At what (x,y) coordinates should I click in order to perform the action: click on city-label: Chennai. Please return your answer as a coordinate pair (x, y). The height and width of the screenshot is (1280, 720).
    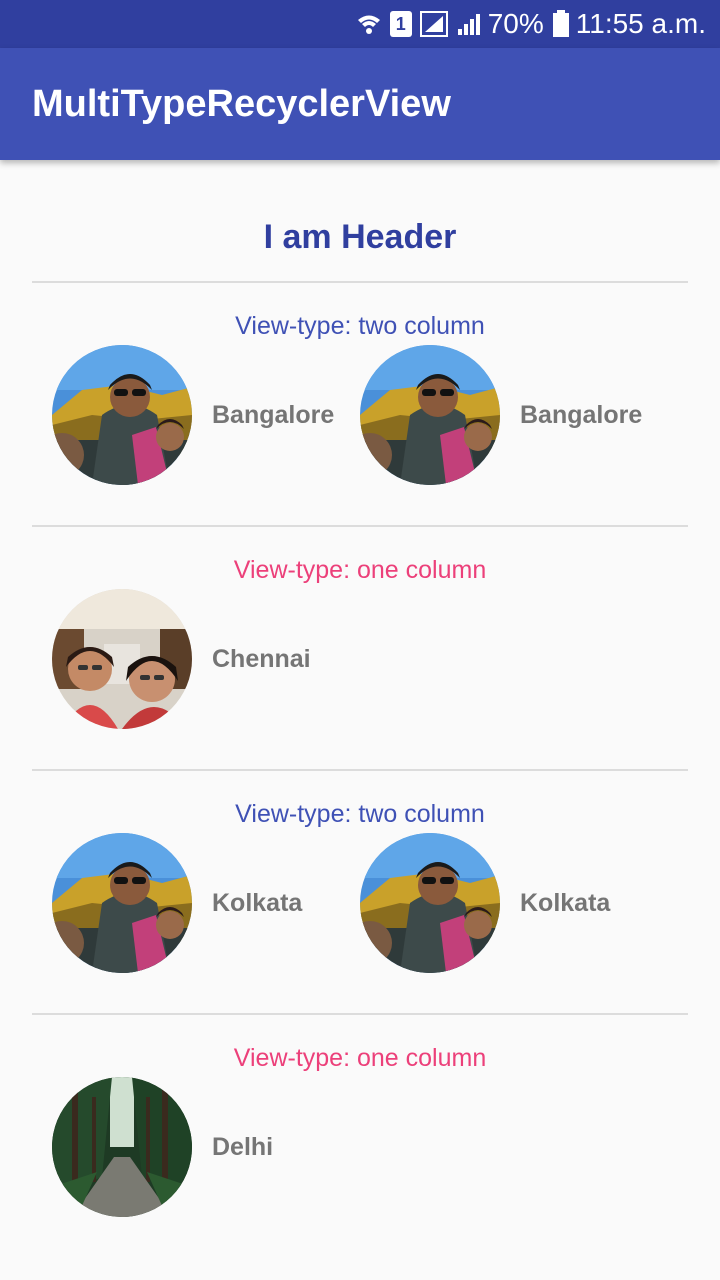
    Looking at the image, I should click on (261, 658).